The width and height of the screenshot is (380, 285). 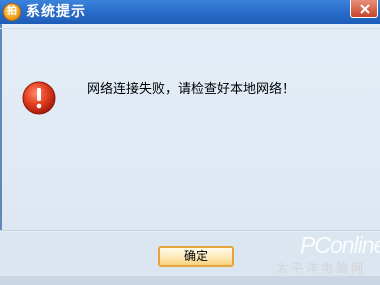 I want to click on divider, so click(x=190, y=28).